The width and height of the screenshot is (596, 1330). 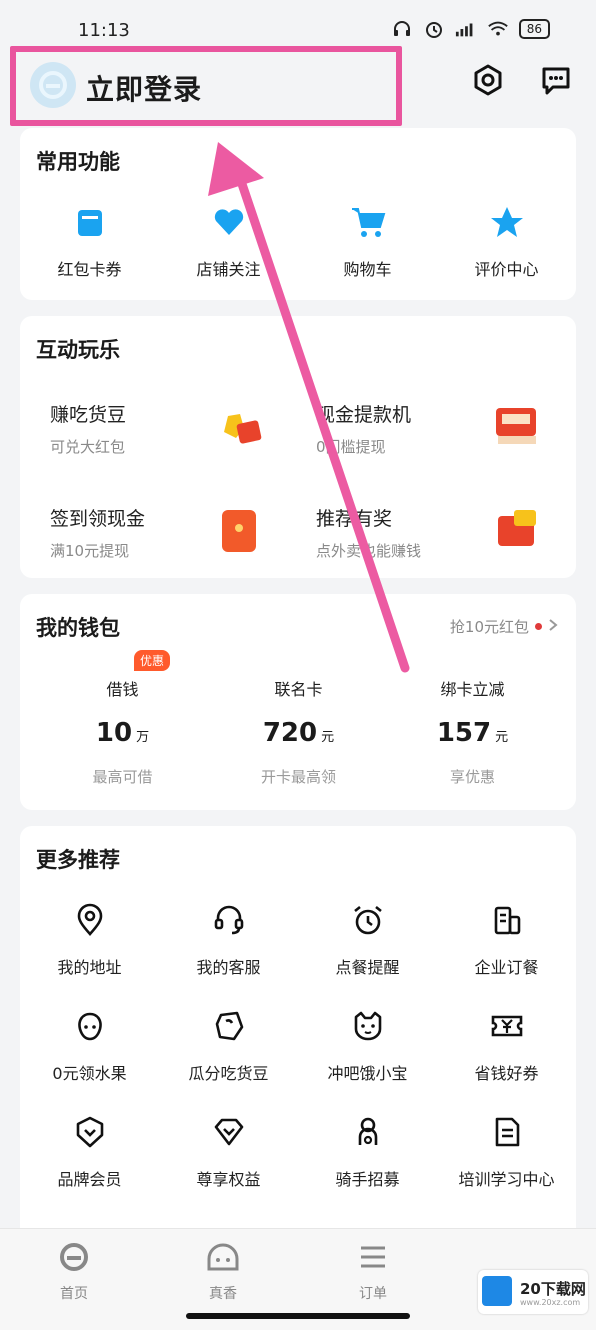 What do you see at coordinates (74, 1257) in the screenshot?
I see `home-icon` at bounding box center [74, 1257].